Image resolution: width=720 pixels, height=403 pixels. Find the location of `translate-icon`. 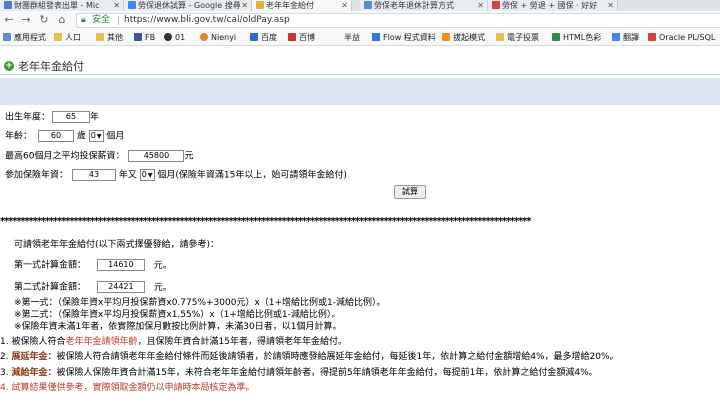

translate-icon is located at coordinates (616, 37).